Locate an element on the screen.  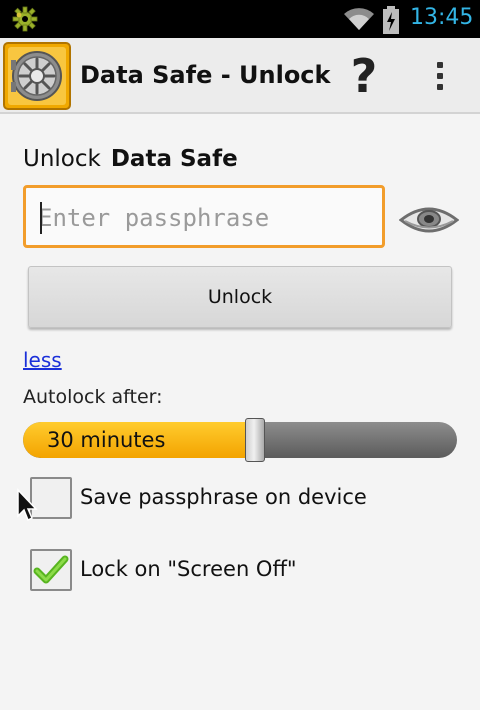
autolock-label: Autolock after: is located at coordinates (93, 397).